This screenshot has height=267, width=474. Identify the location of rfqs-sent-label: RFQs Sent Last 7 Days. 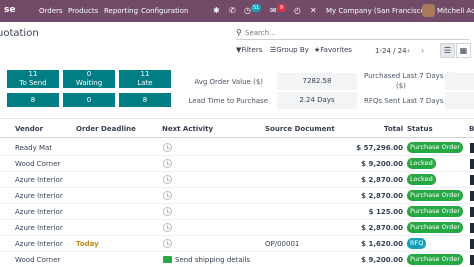
(404, 101).